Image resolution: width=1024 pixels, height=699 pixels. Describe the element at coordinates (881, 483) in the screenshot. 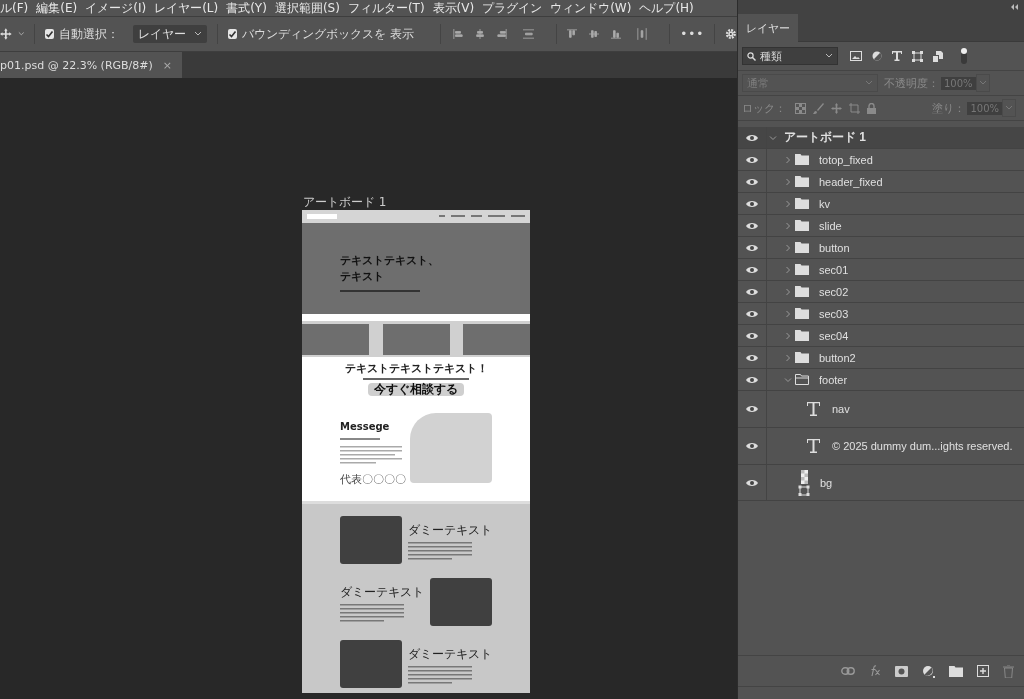

I see `layer-row: bg` at that location.